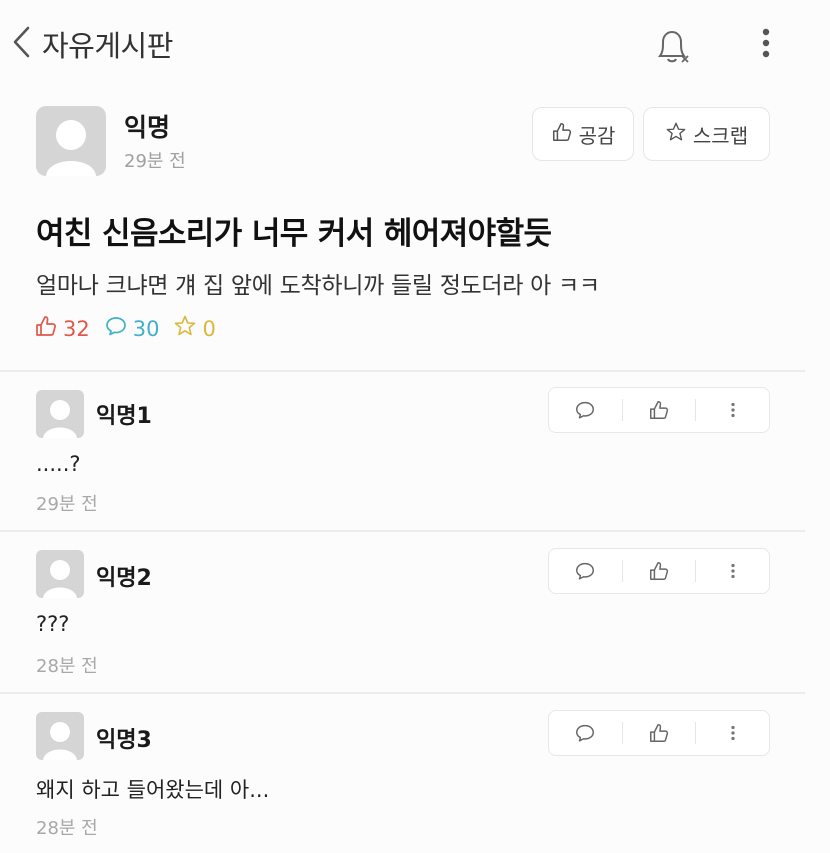  Describe the element at coordinates (209, 328) in the screenshot. I see `scrap-count-value: 0` at that location.